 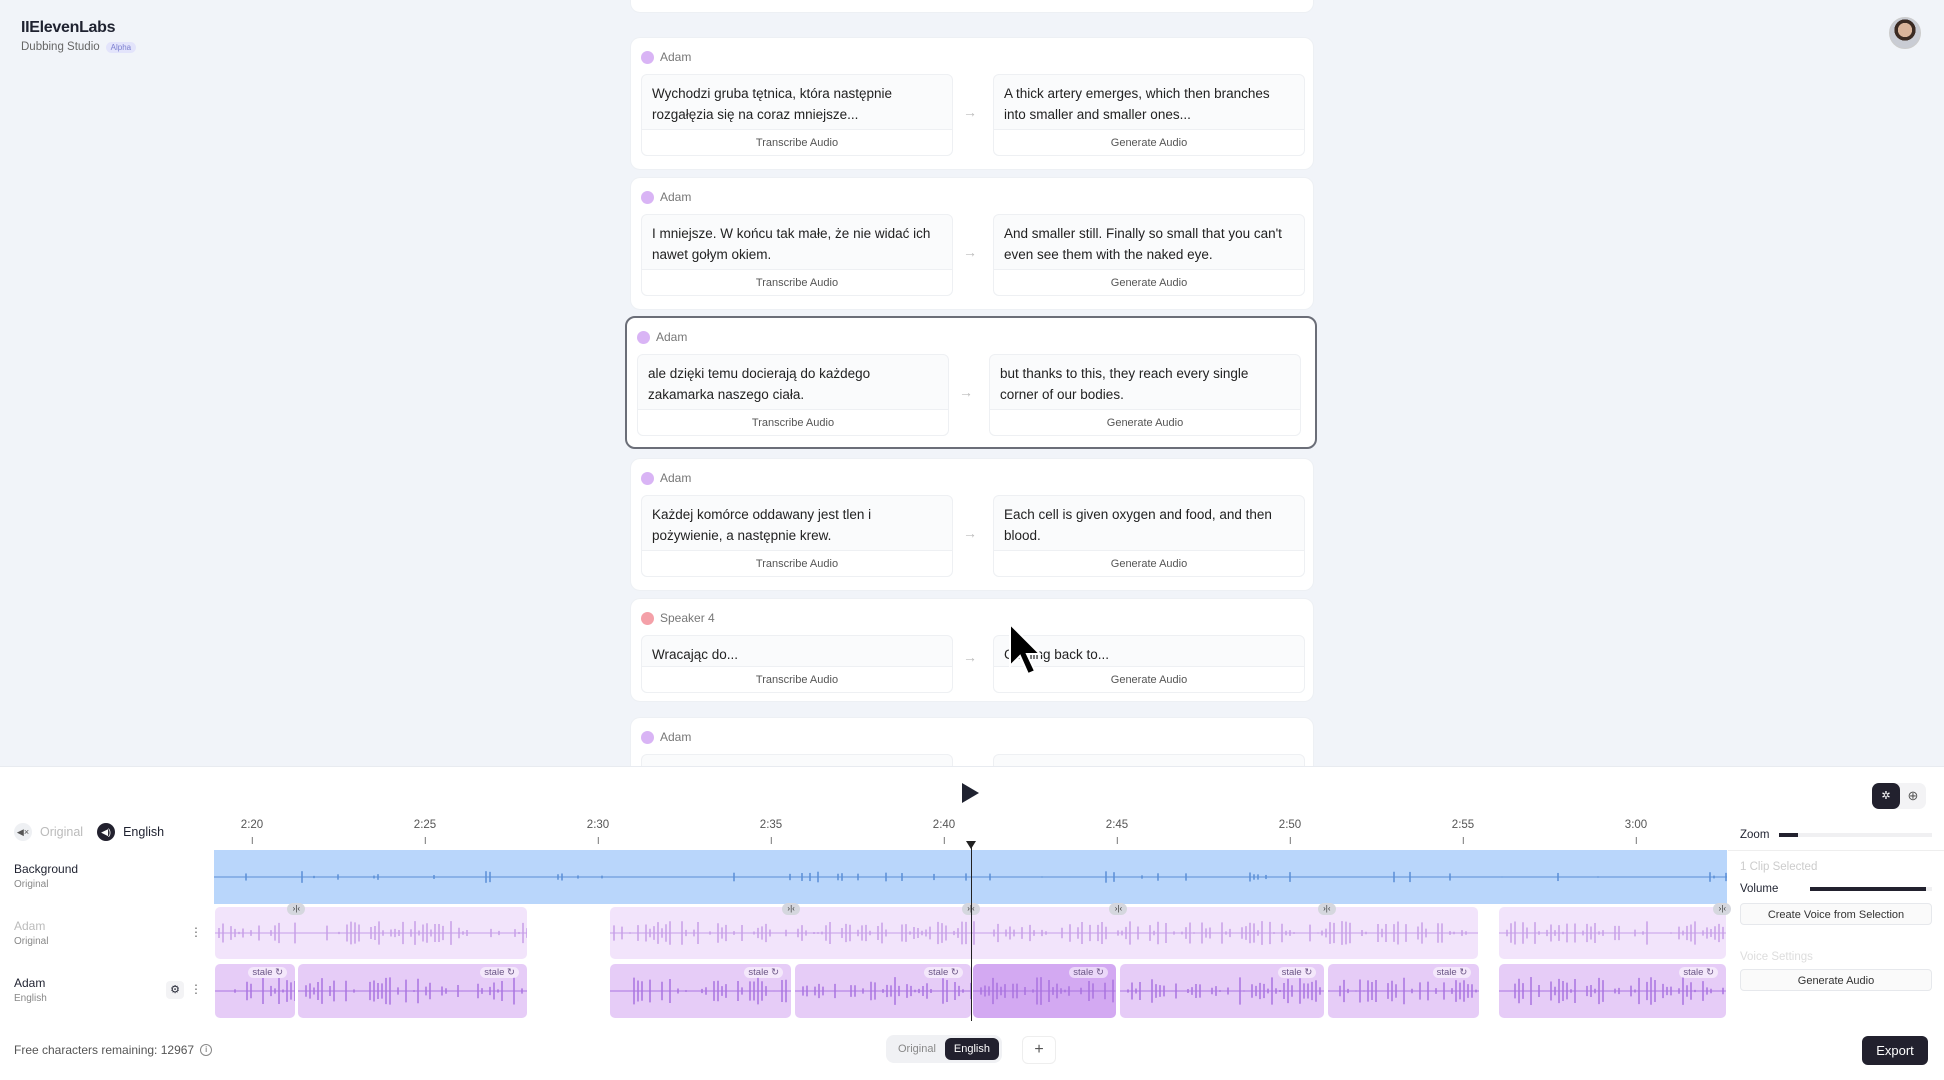 What do you see at coordinates (1039, 1050) in the screenshot?
I see `add-language-button: +` at bounding box center [1039, 1050].